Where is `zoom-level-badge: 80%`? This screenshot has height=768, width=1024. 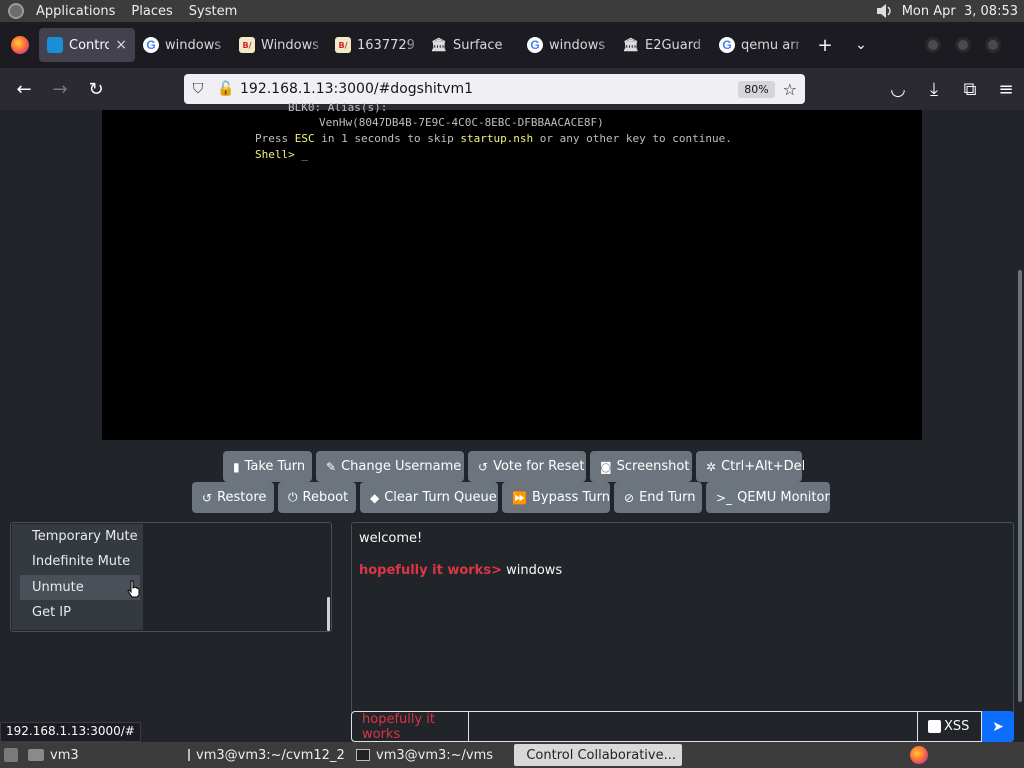 zoom-level-badge: 80% is located at coordinates (756, 89).